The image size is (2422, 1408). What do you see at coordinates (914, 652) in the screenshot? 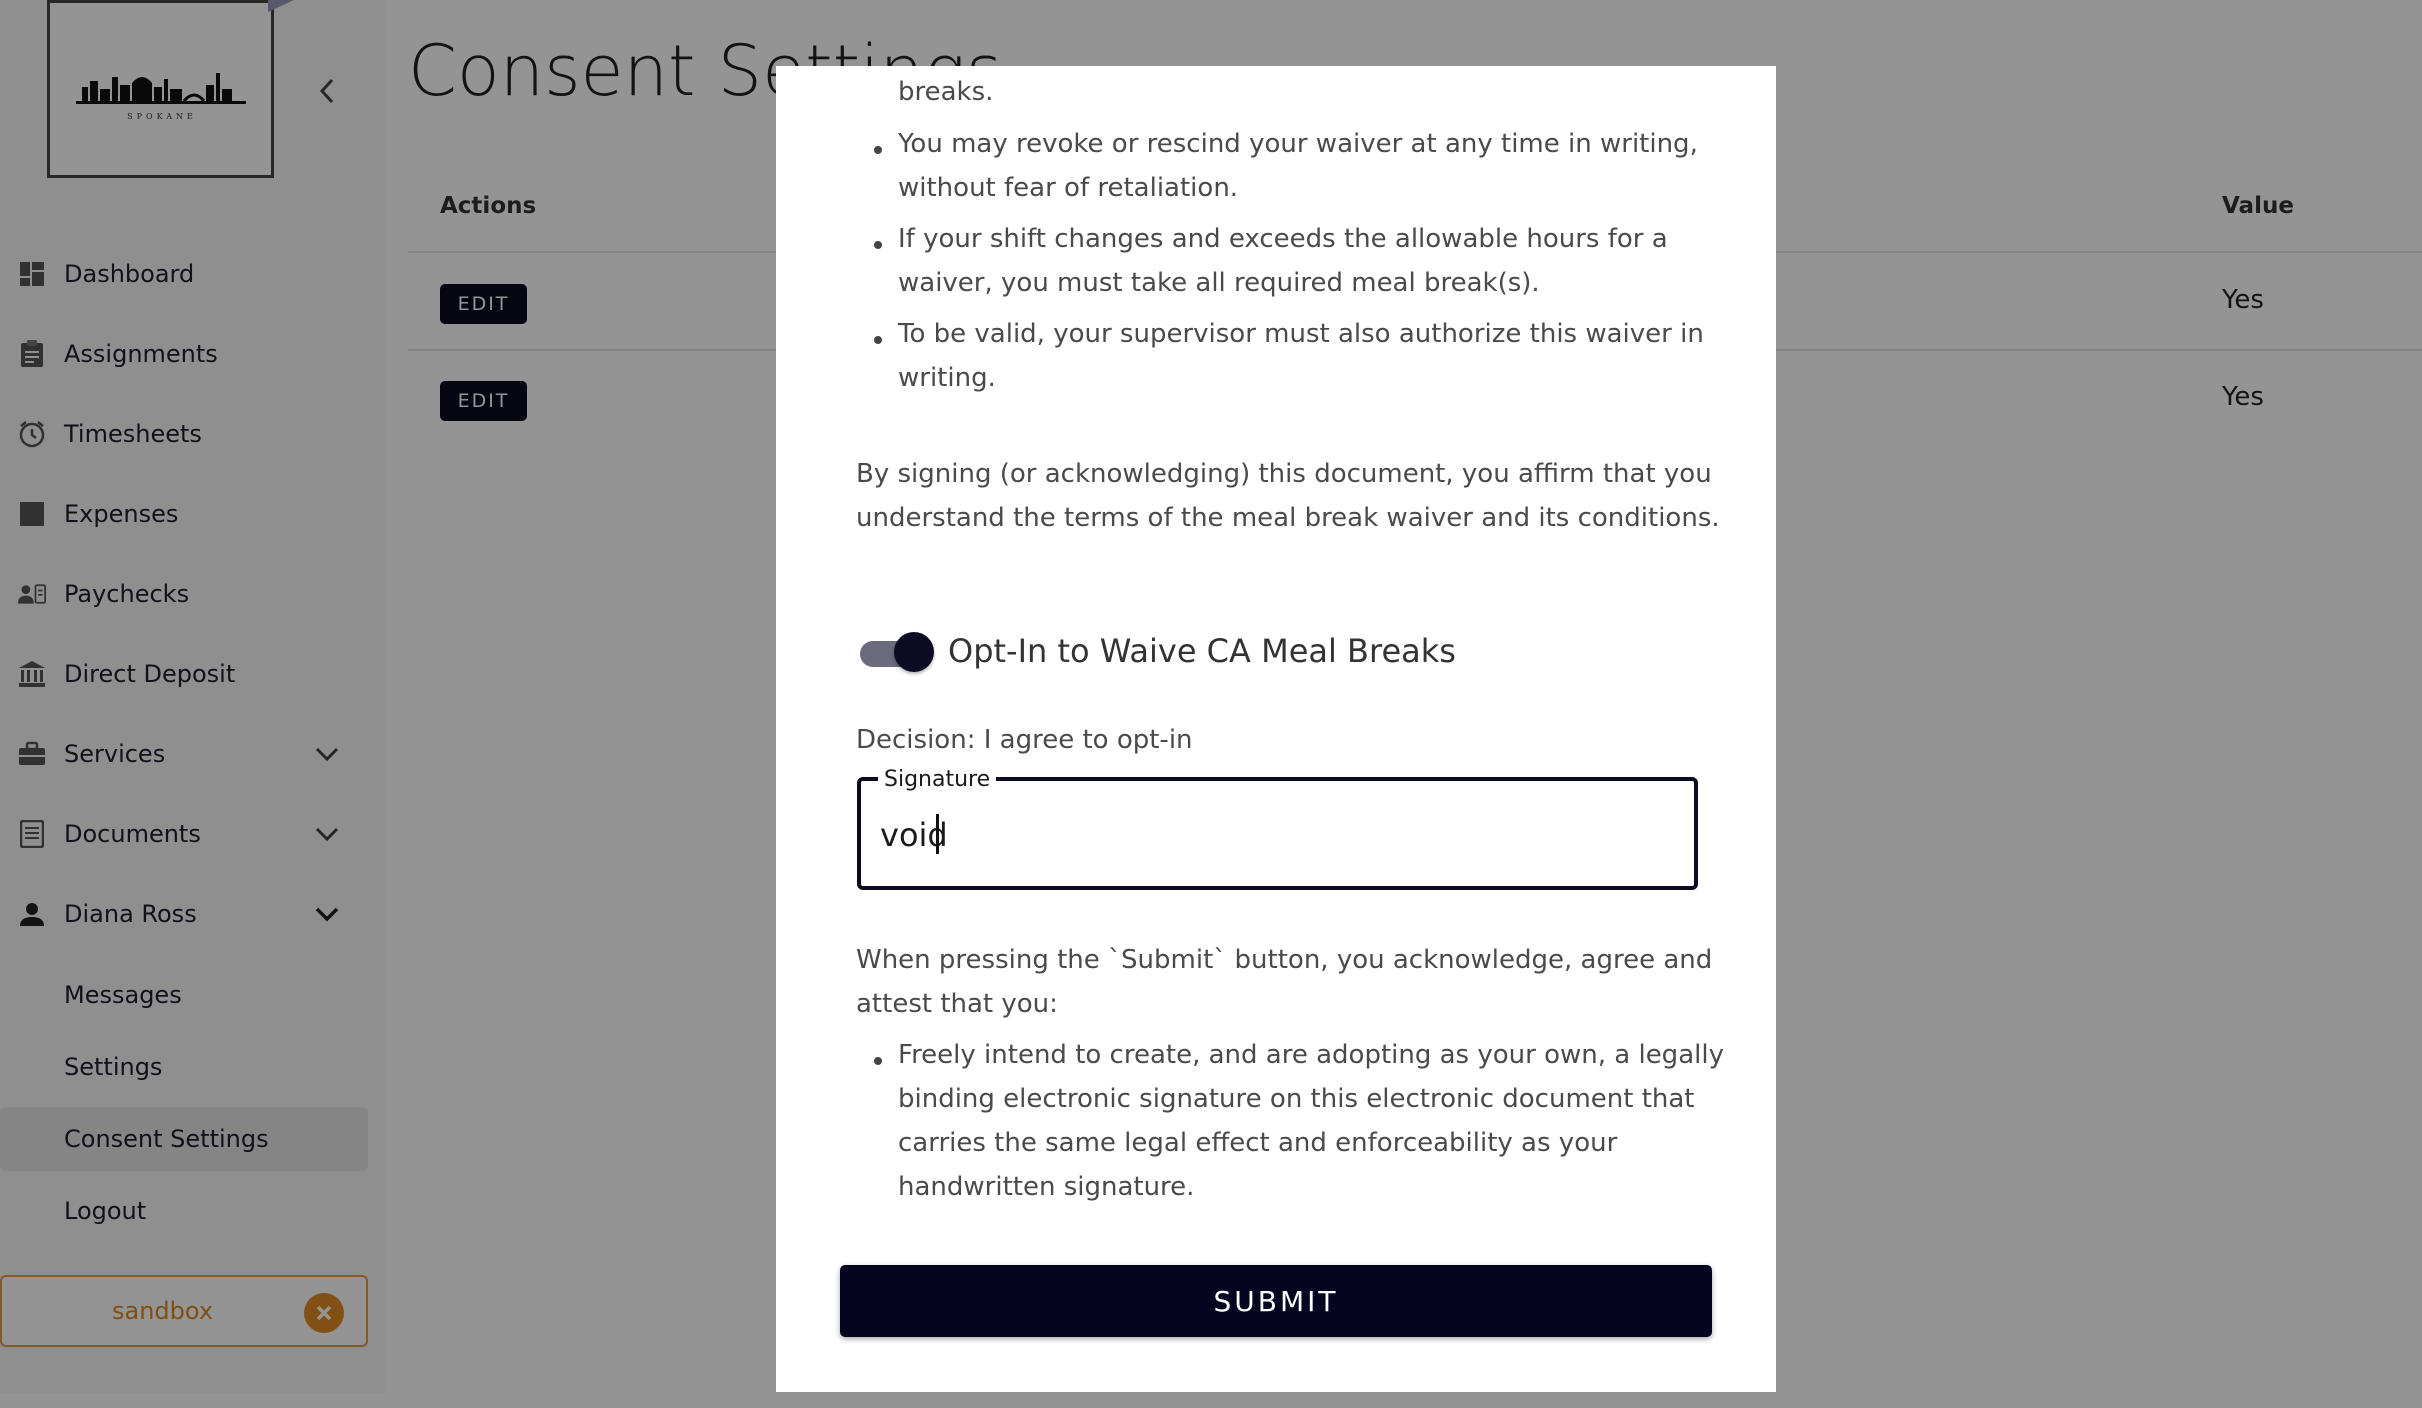
I see `toggle-knob` at bounding box center [914, 652].